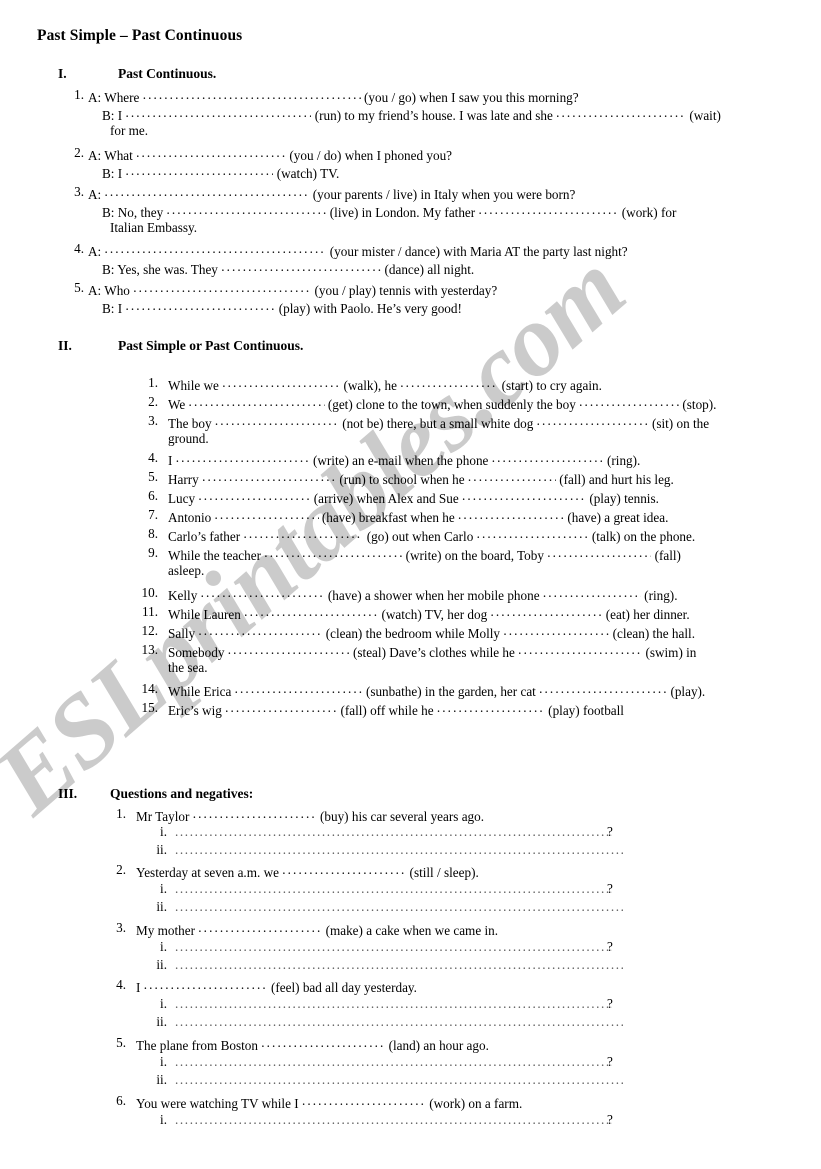 Image resolution: width=821 pixels, height=1169 pixels. I want to click on sentence-text: Lucy, so click(182, 498).